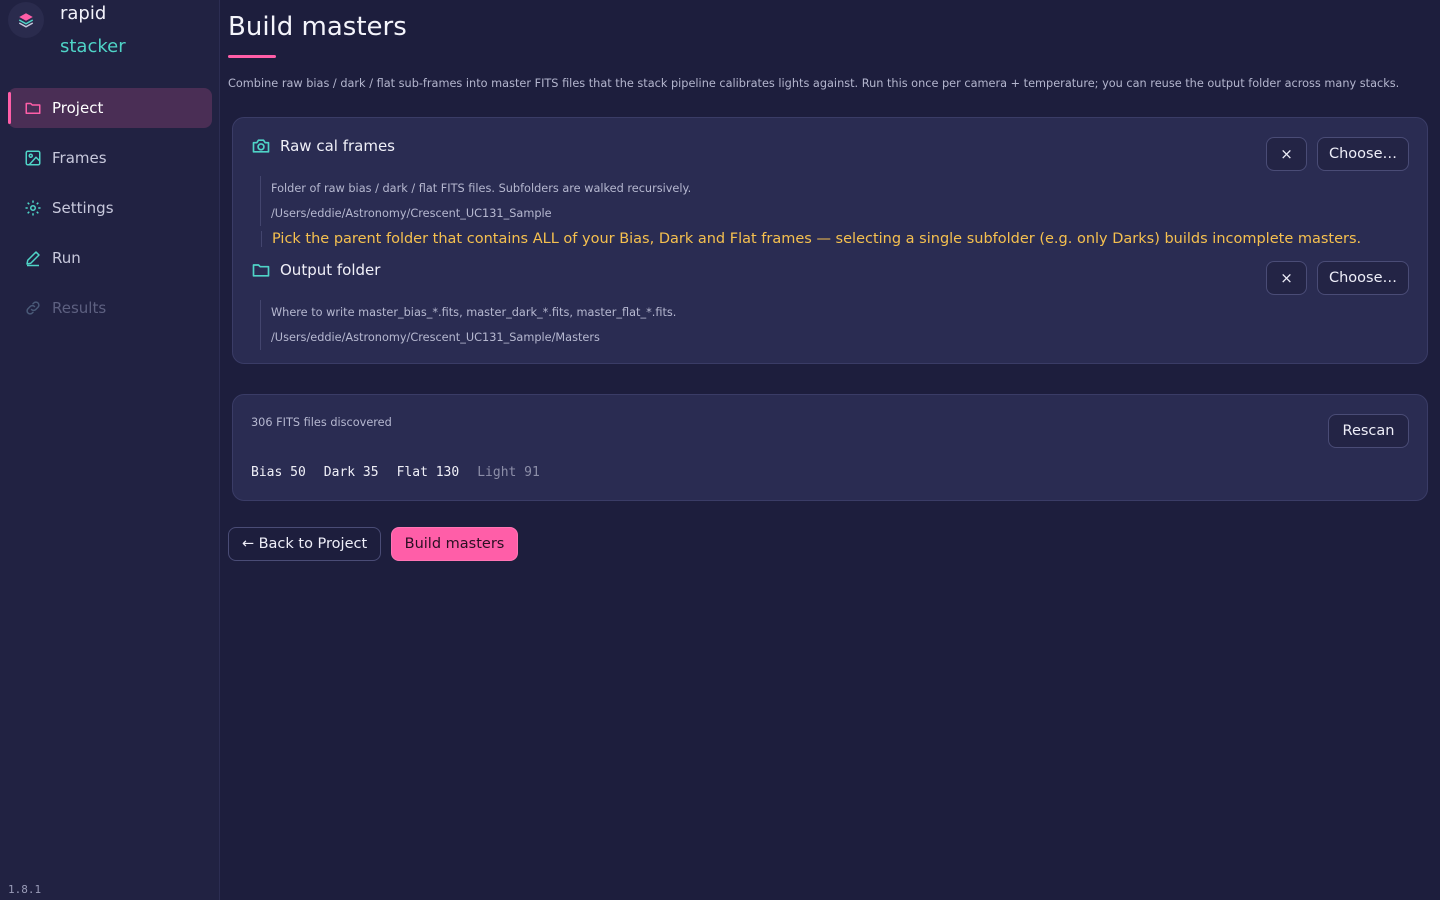 This screenshot has height=900, width=1440. What do you see at coordinates (110, 158) in the screenshot?
I see `sidebar-item-frames: Frames` at bounding box center [110, 158].